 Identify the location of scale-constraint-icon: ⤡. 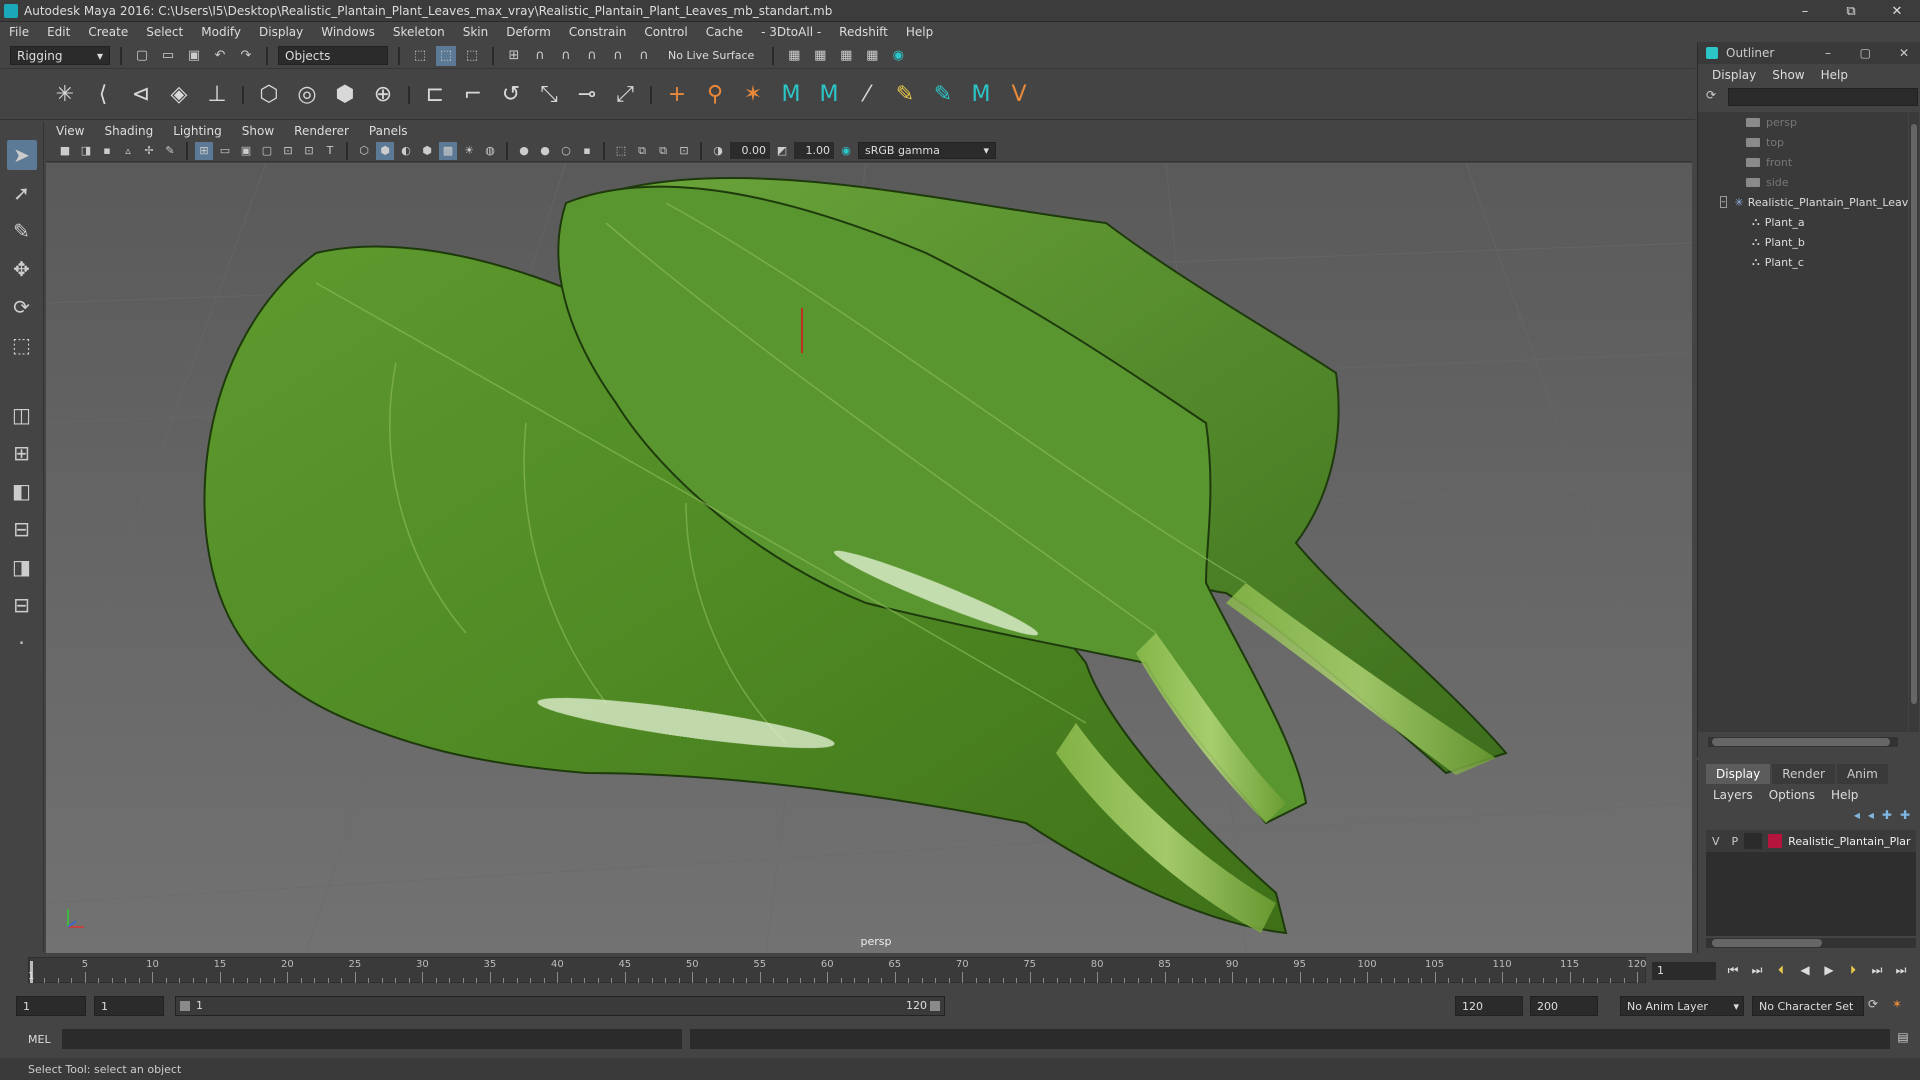
(549, 95).